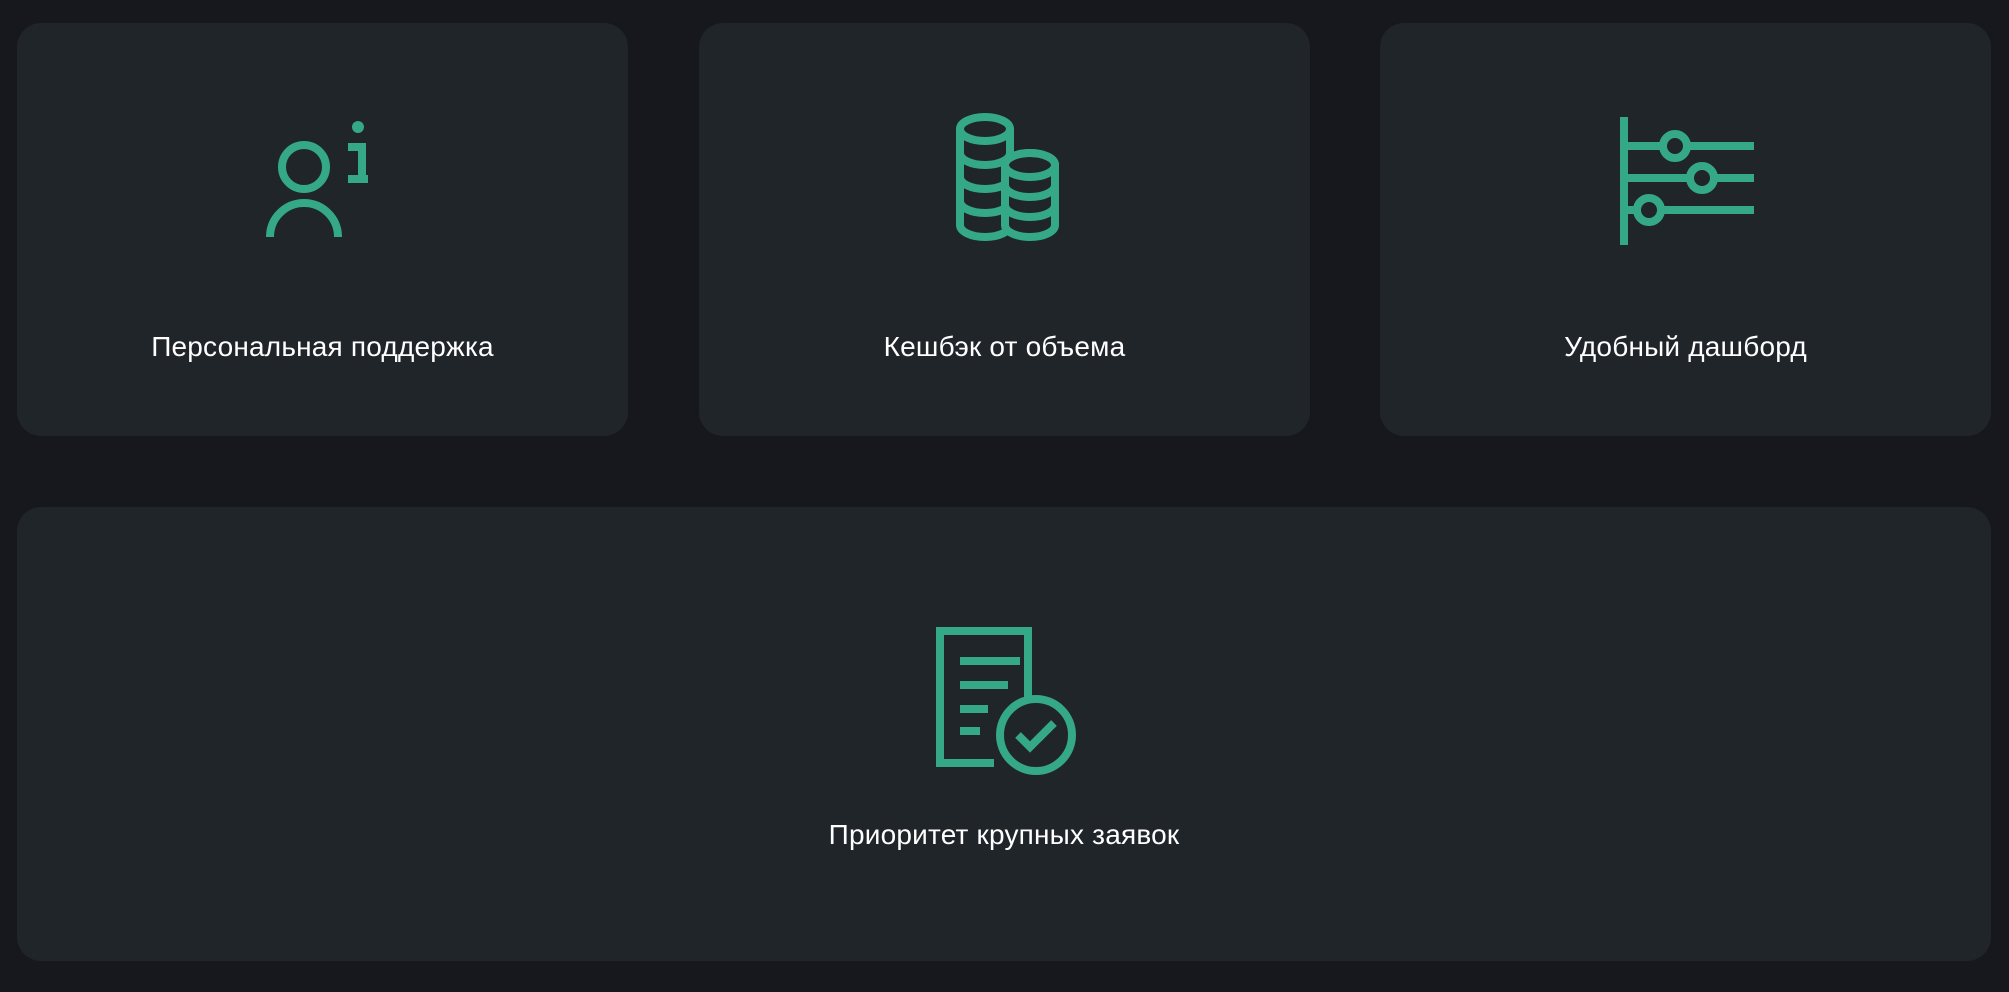  I want to click on feature-label: Кешбэк от объема, so click(1004, 346).